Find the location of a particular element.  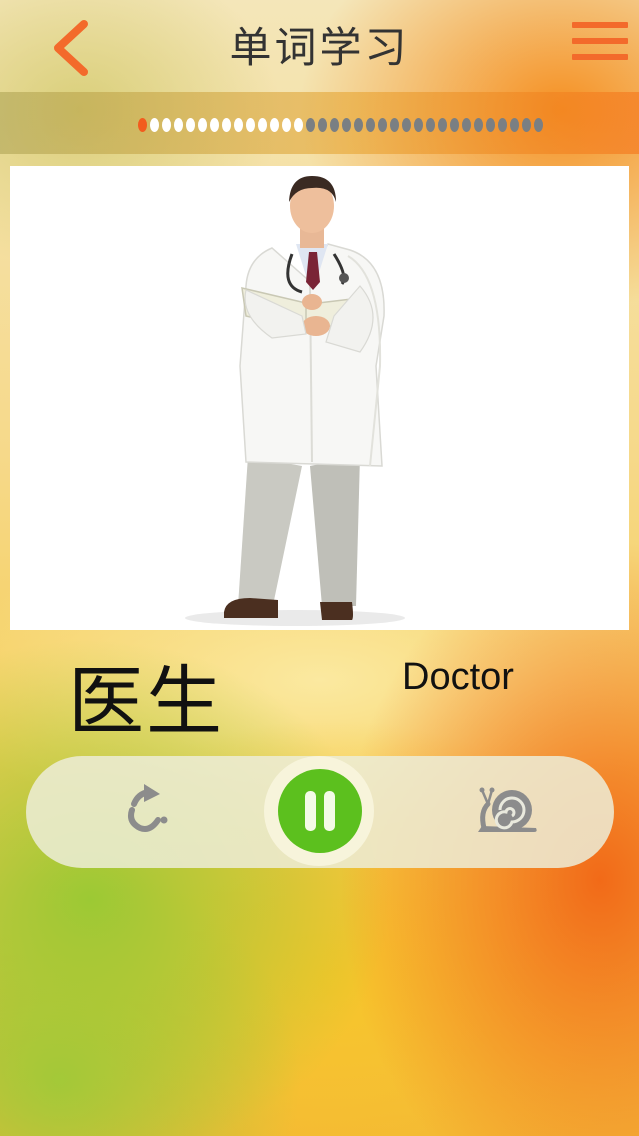

page-title: 单词学习 is located at coordinates (319, 47).